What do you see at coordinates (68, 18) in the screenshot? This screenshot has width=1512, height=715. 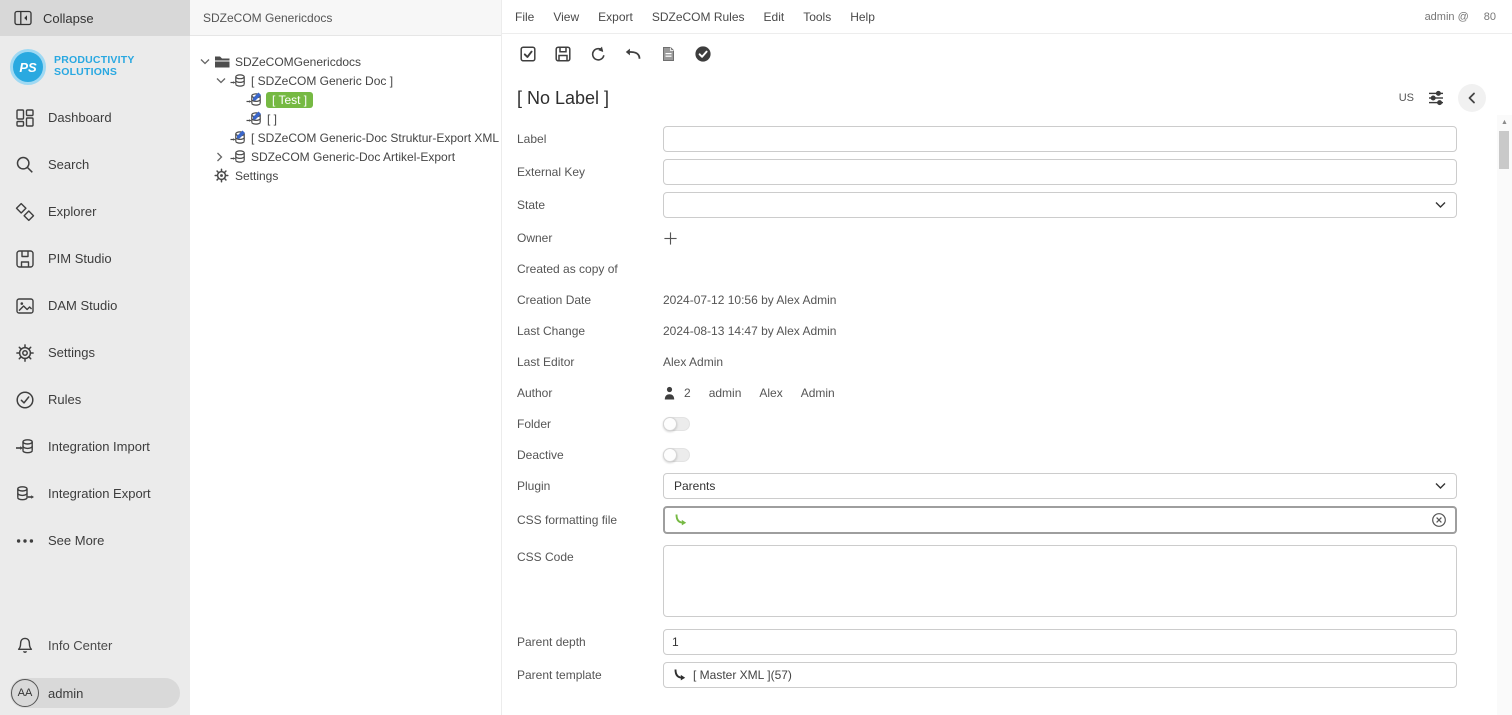 I see `collapse-label: Collapse` at bounding box center [68, 18].